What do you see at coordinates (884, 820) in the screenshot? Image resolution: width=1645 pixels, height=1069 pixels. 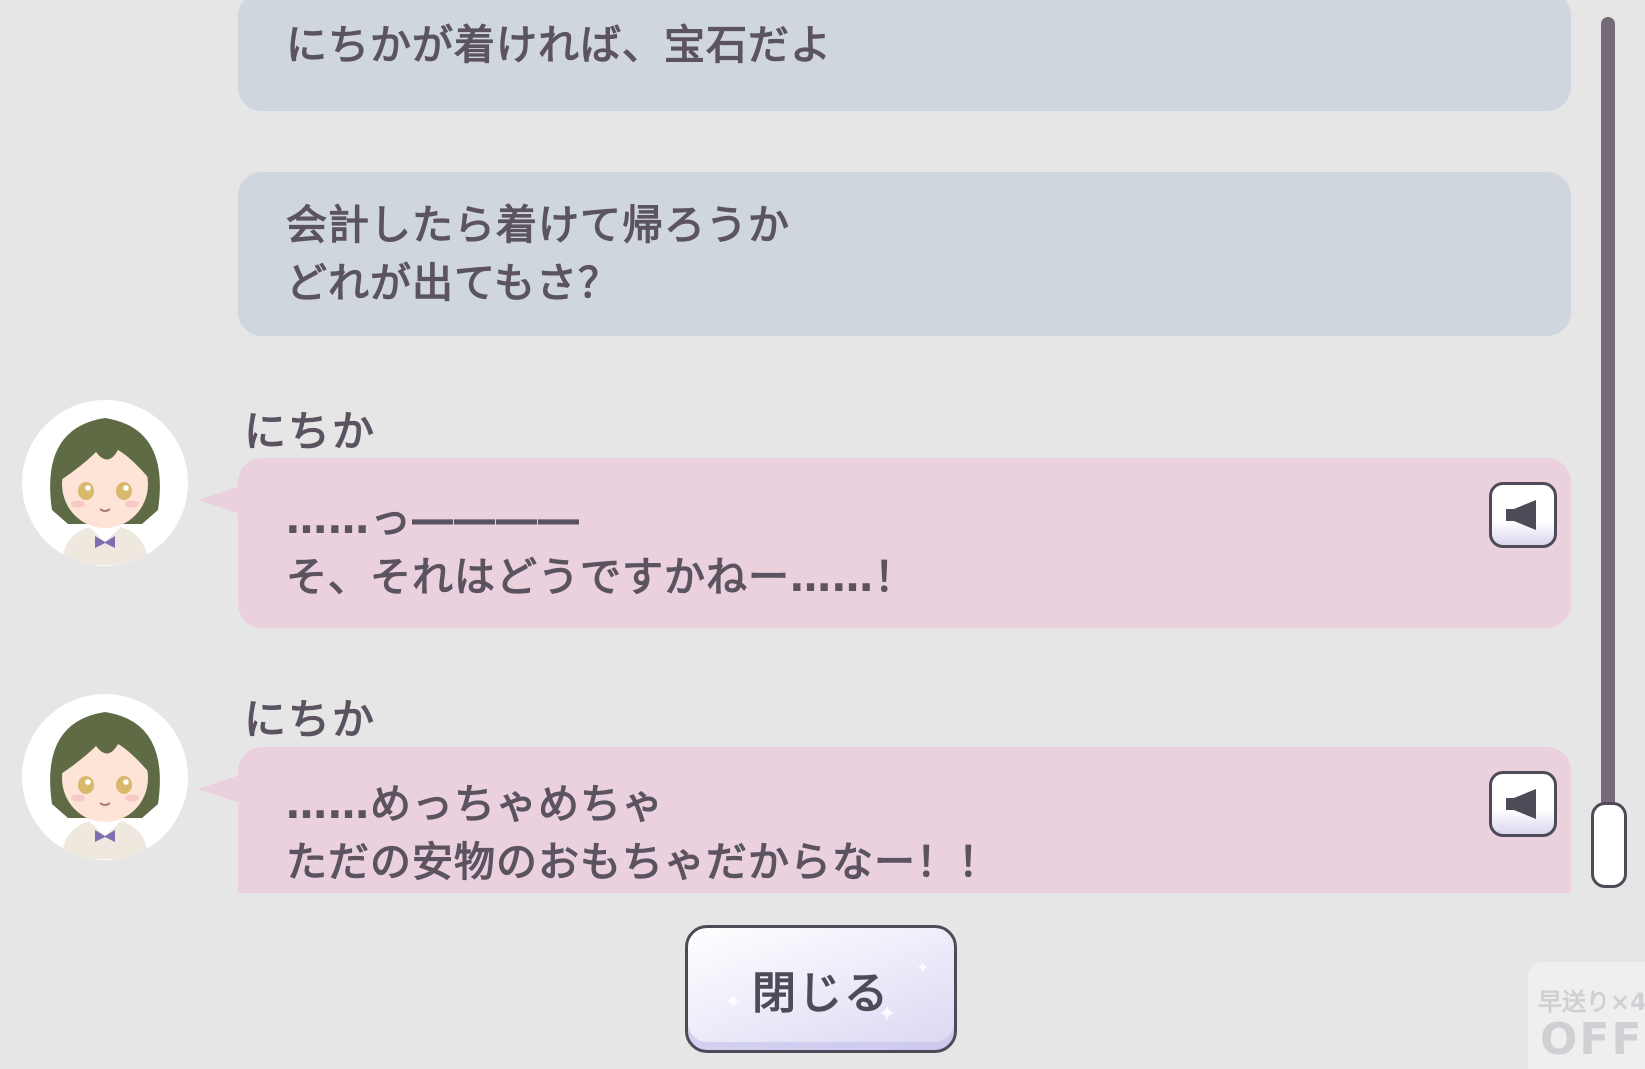 I see `character-bubble: ……めっちゃめちゃ ただの安物のおもちゃだからなー！！` at bounding box center [884, 820].